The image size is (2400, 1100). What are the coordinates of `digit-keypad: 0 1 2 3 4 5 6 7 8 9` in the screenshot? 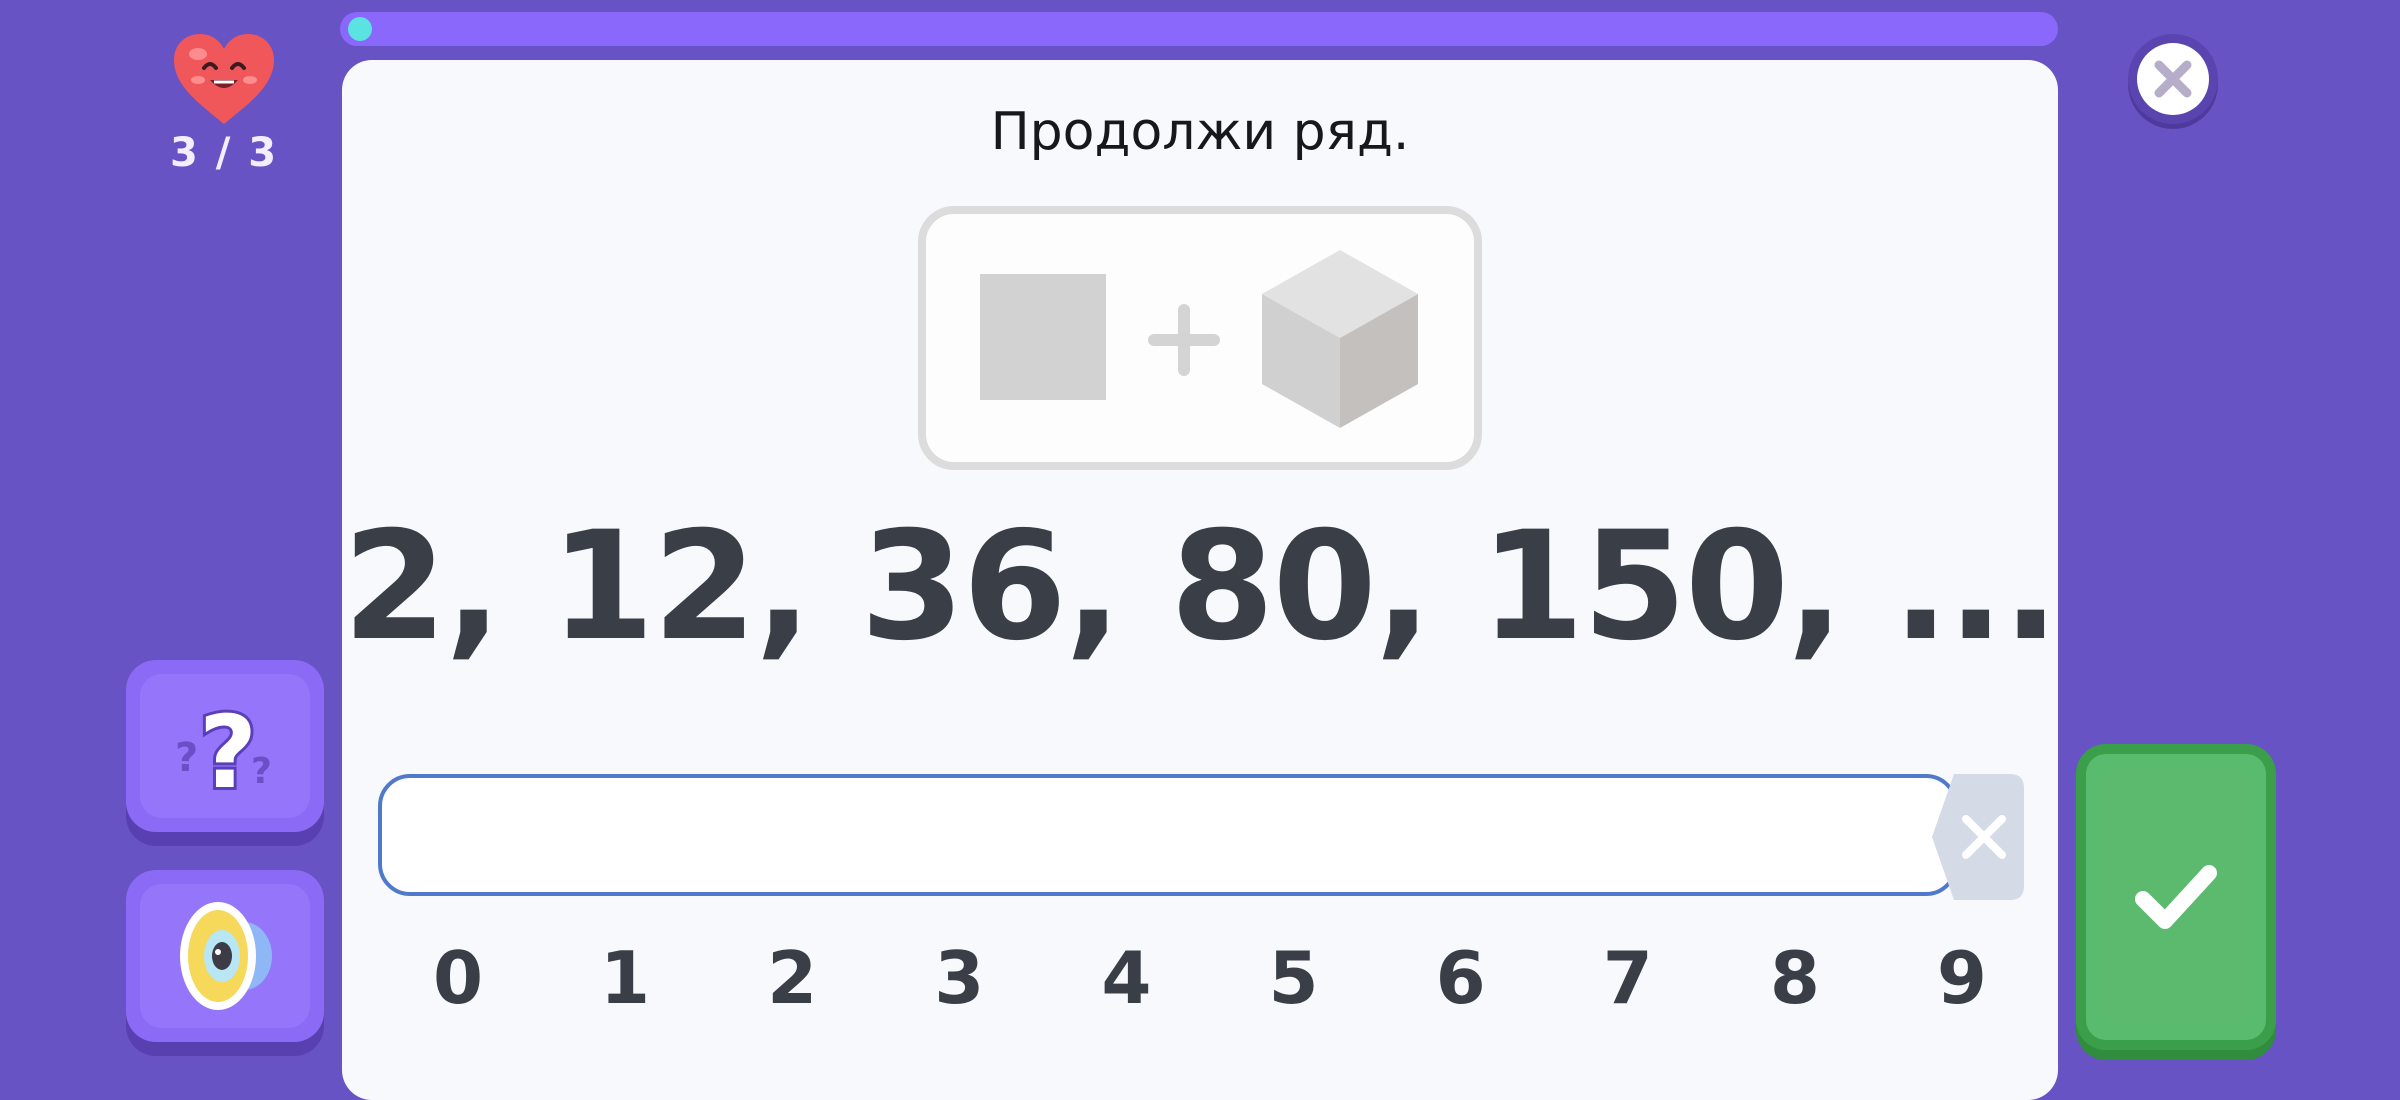 It's located at (1210, 986).